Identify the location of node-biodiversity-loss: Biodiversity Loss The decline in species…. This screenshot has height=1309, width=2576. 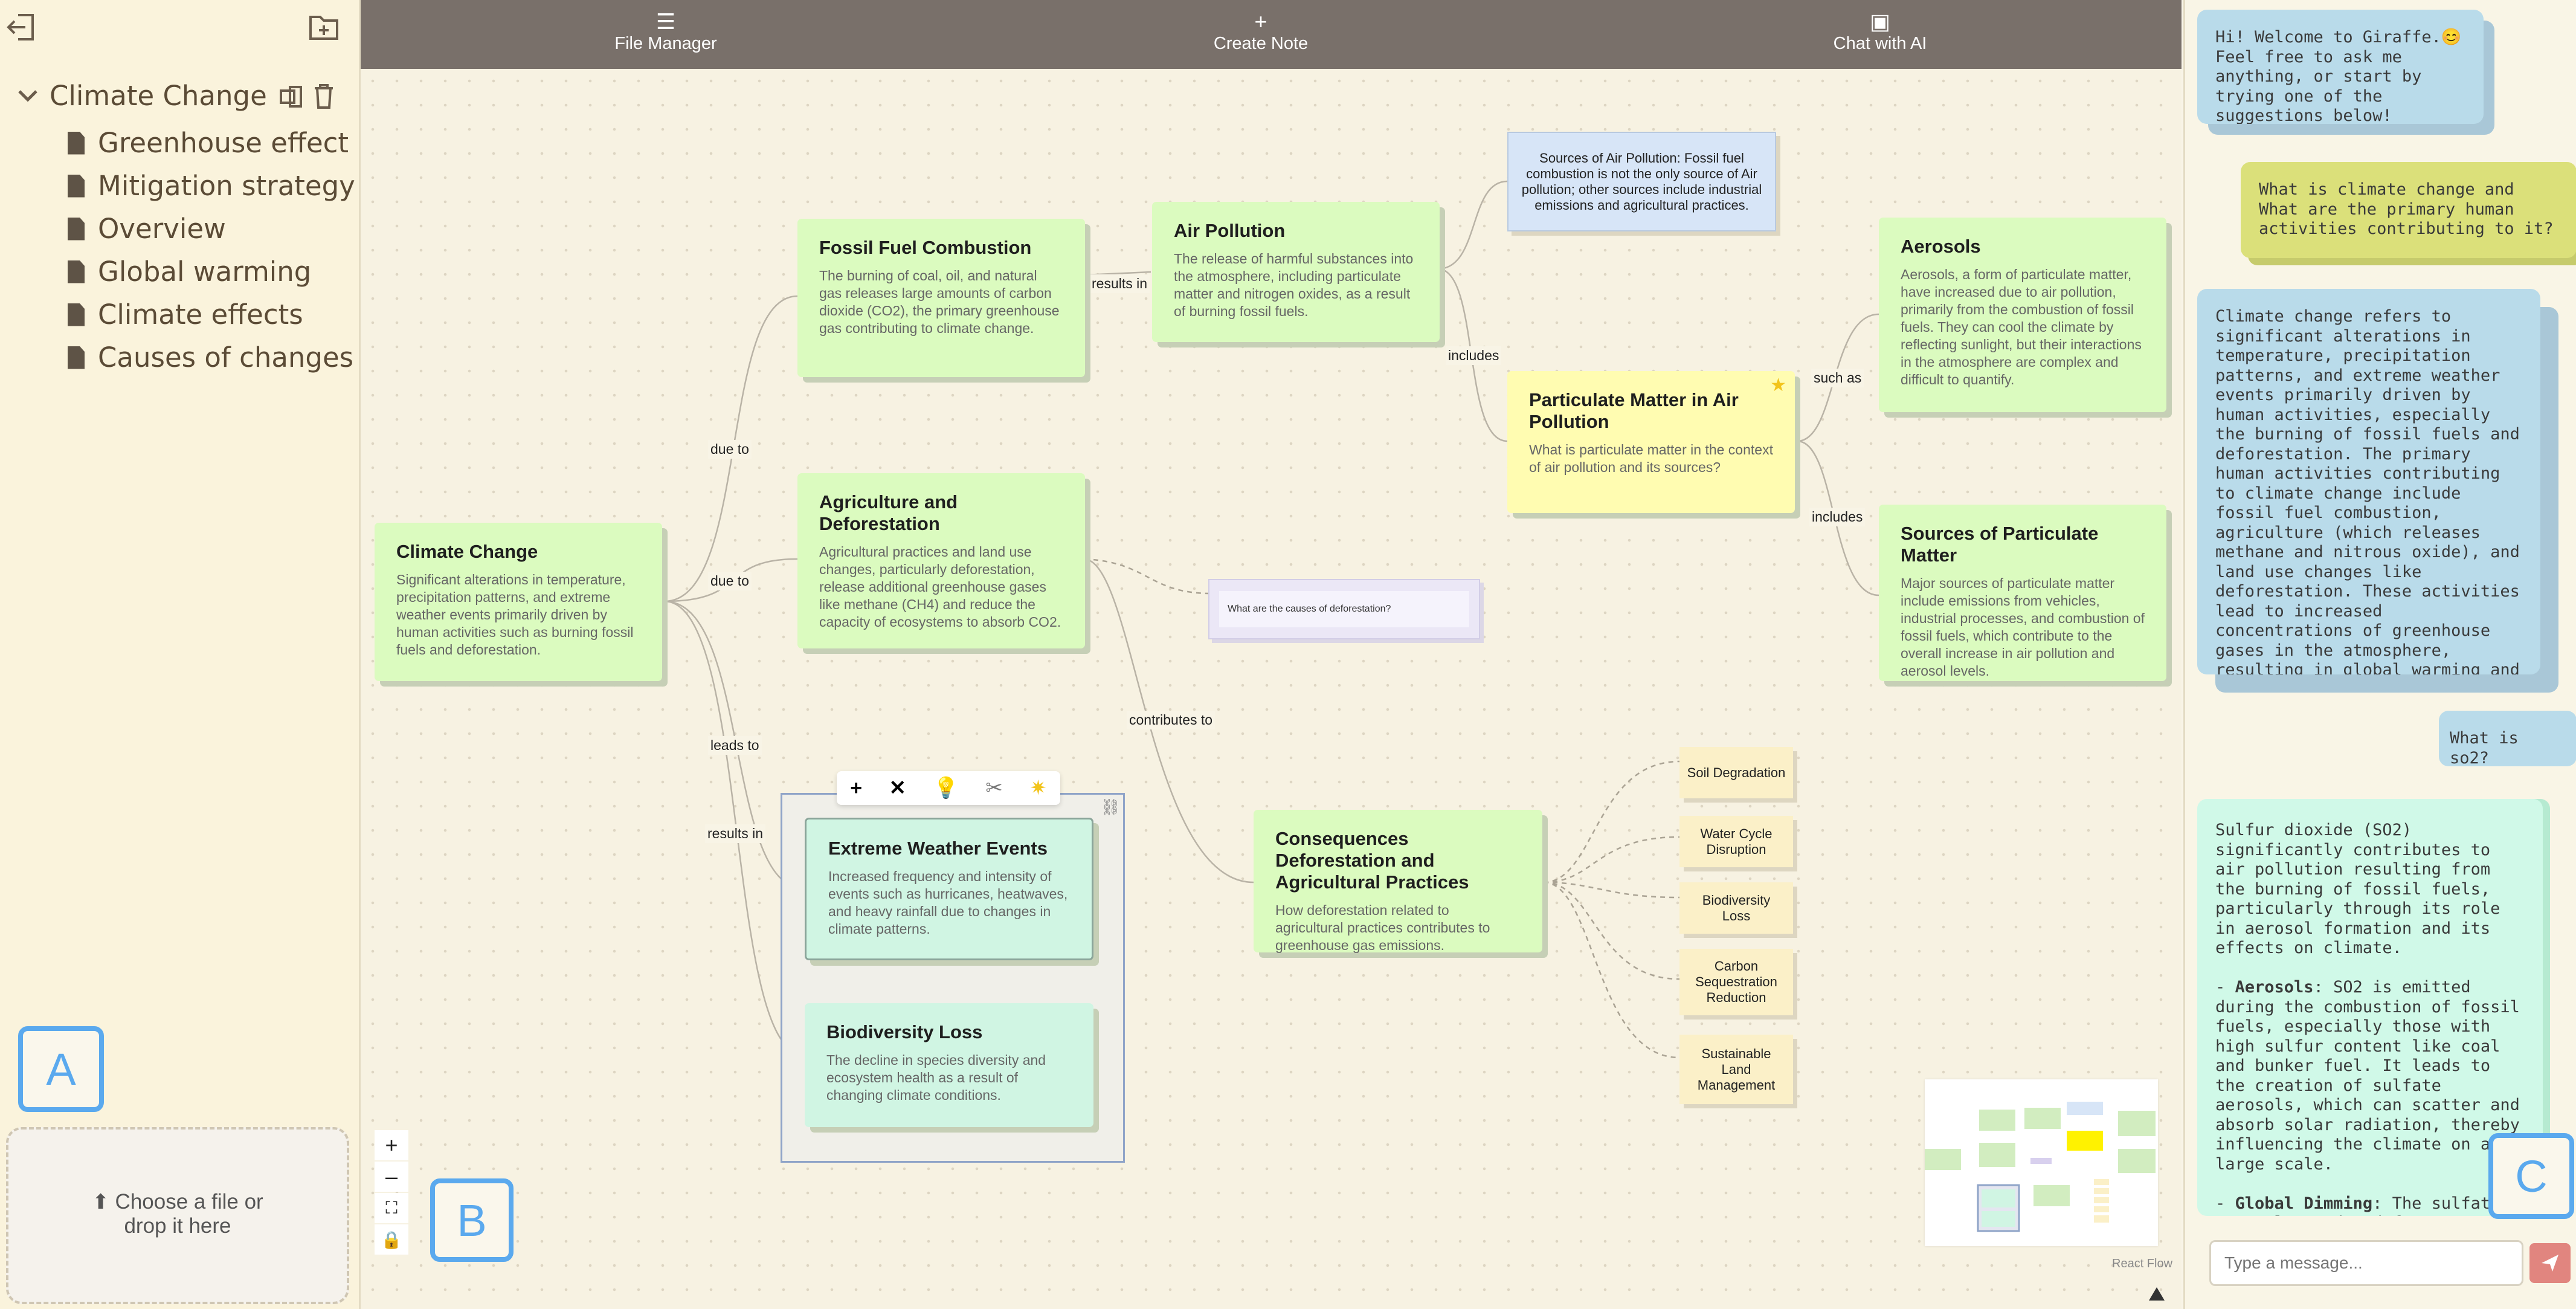
(949, 1065).